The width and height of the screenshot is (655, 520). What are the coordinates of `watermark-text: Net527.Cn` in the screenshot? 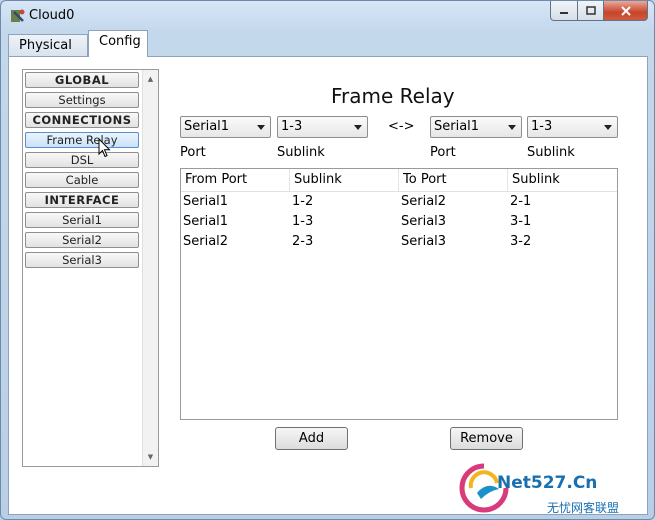 It's located at (547, 483).